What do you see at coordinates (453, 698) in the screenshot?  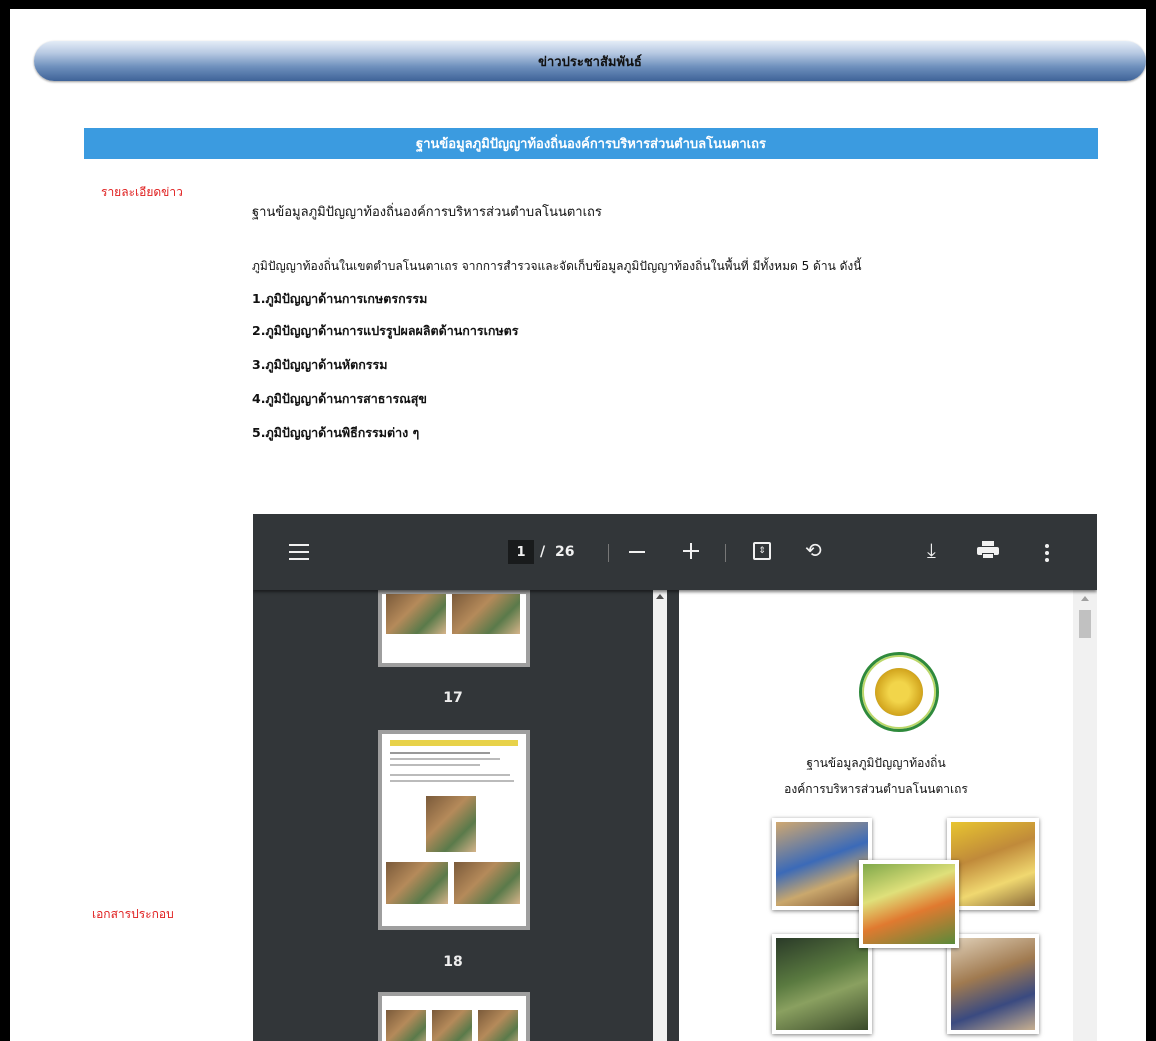 I see `thumbnail-label: 17` at bounding box center [453, 698].